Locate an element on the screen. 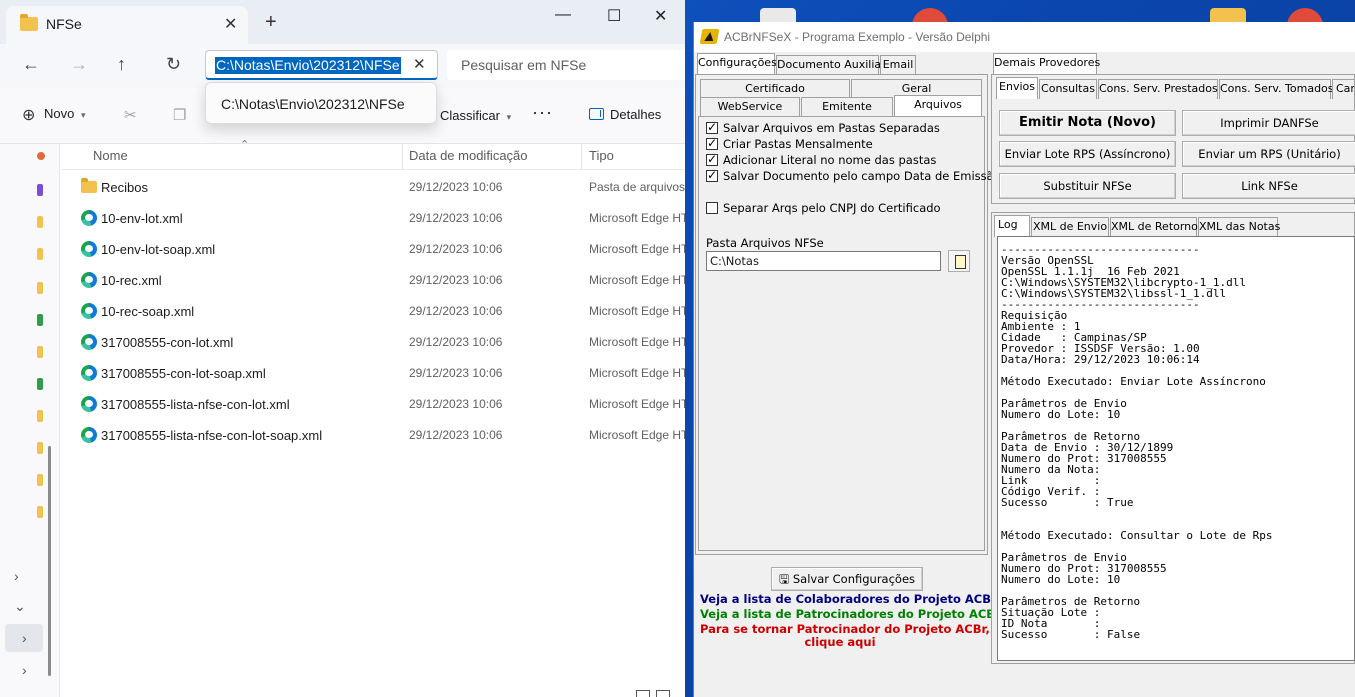 This screenshot has width=1355, height=697. details-button: Detalhes is located at coordinates (625, 114).